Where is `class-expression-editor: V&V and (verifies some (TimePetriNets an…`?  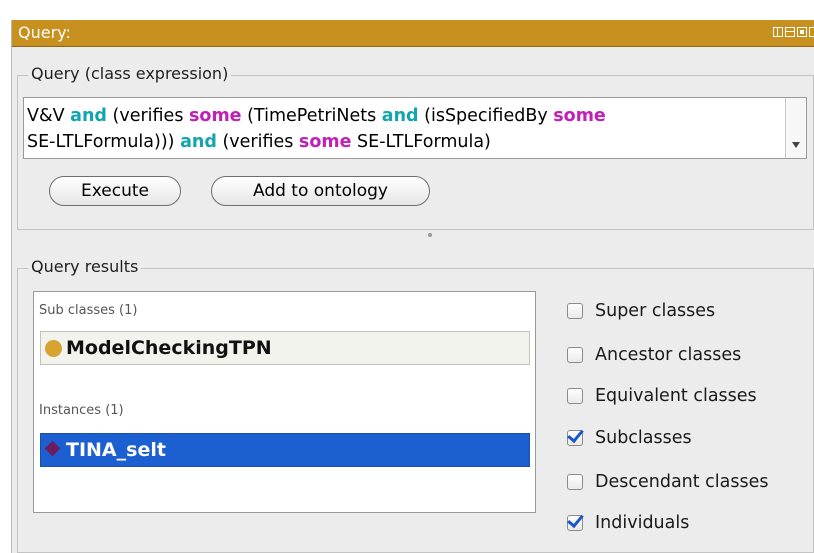
class-expression-editor: V&V and (verifies some (TimePetriNets an… is located at coordinates (415, 128).